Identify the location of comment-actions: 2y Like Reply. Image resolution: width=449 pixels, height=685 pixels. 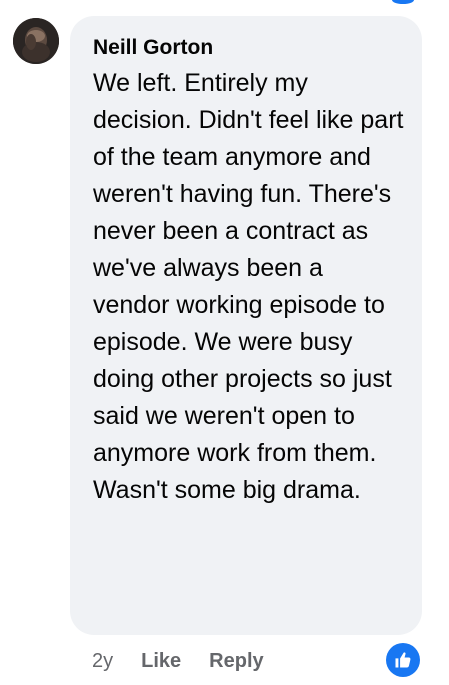
(192, 661).